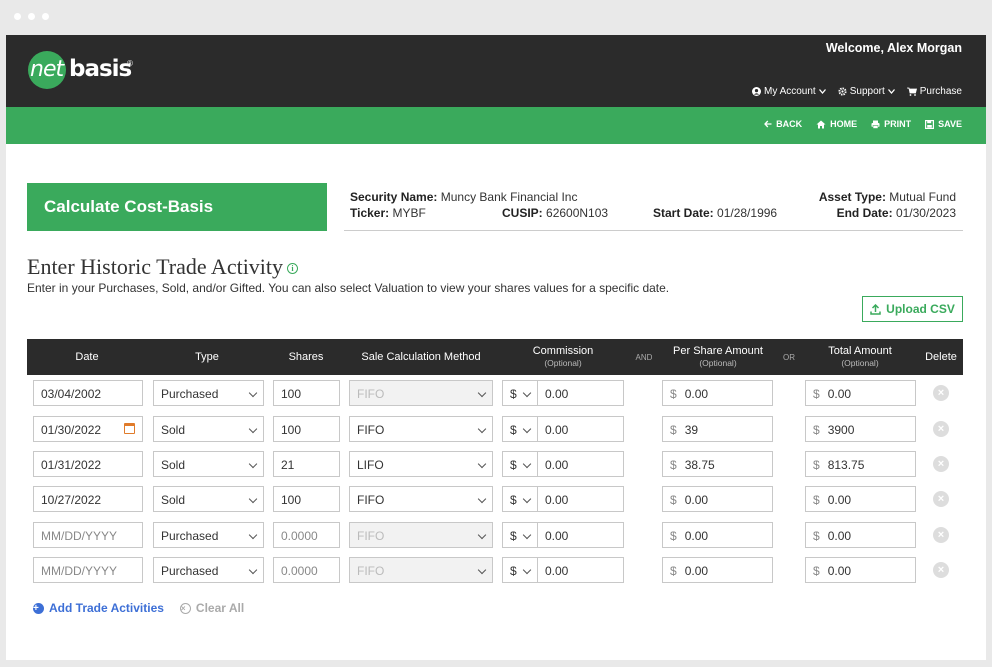 This screenshot has height=667, width=992. I want to click on shares-input: 21, so click(306, 464).